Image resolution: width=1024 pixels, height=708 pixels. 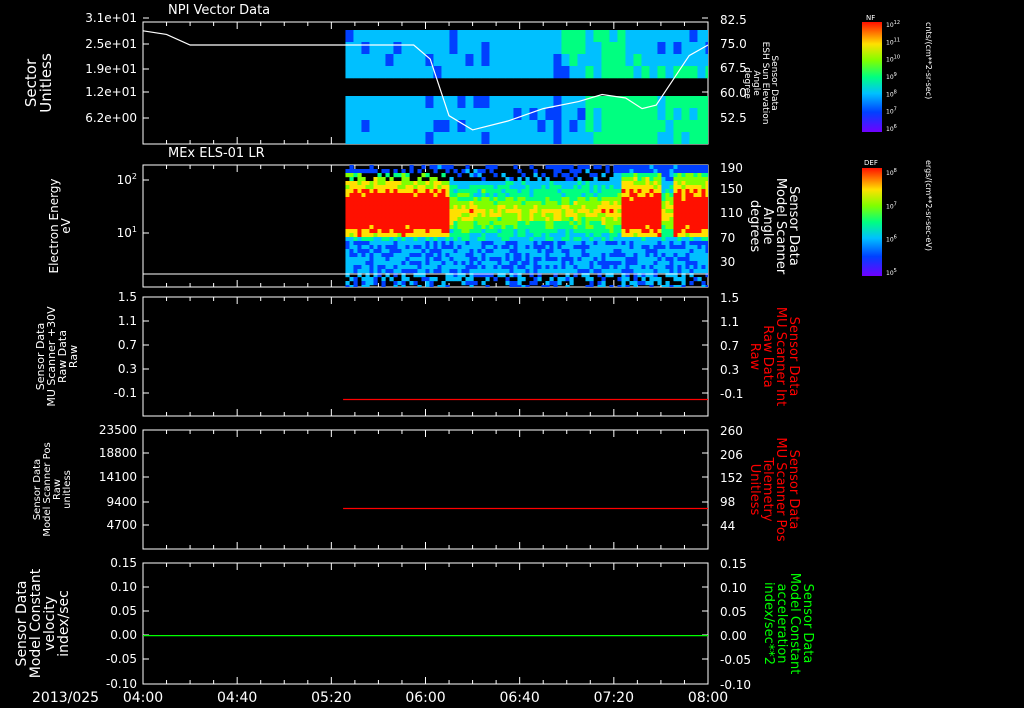 What do you see at coordinates (111, 44) in the screenshot?
I see `left-tick-label: 2.5e+01` at bounding box center [111, 44].